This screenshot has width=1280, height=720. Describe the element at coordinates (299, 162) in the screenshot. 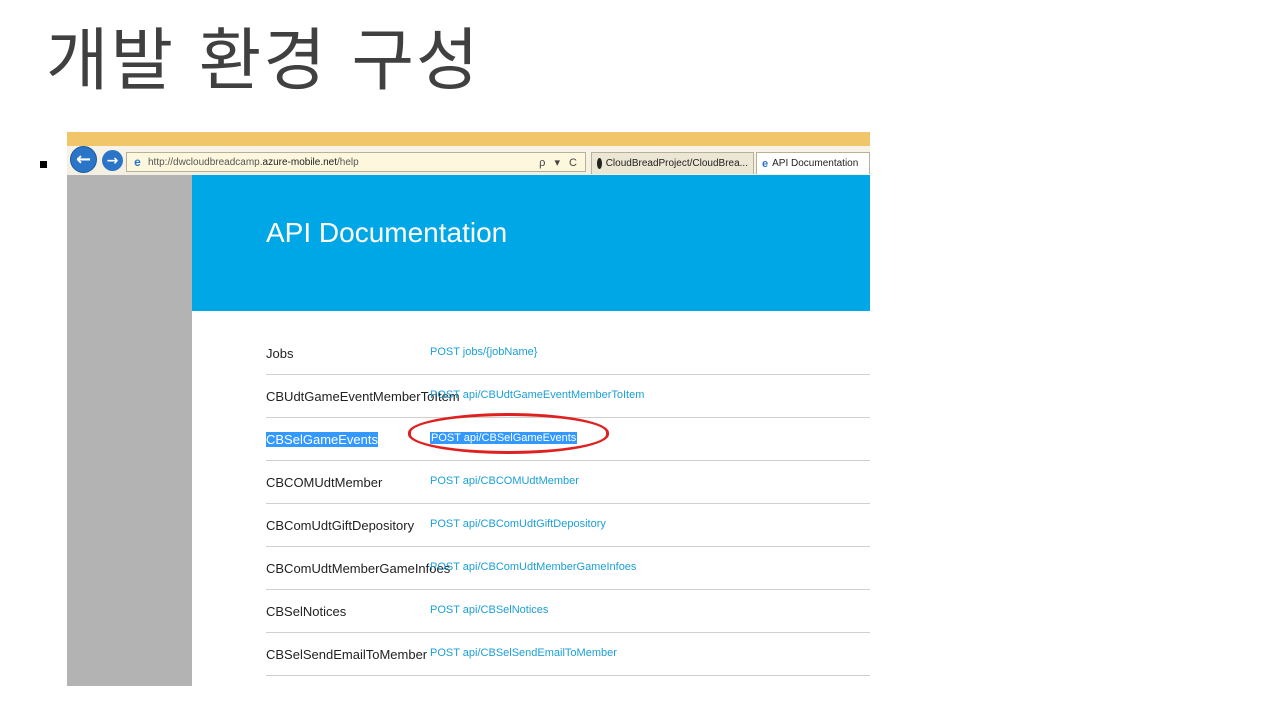

I see `address-domain: azure-mobile.net` at that location.